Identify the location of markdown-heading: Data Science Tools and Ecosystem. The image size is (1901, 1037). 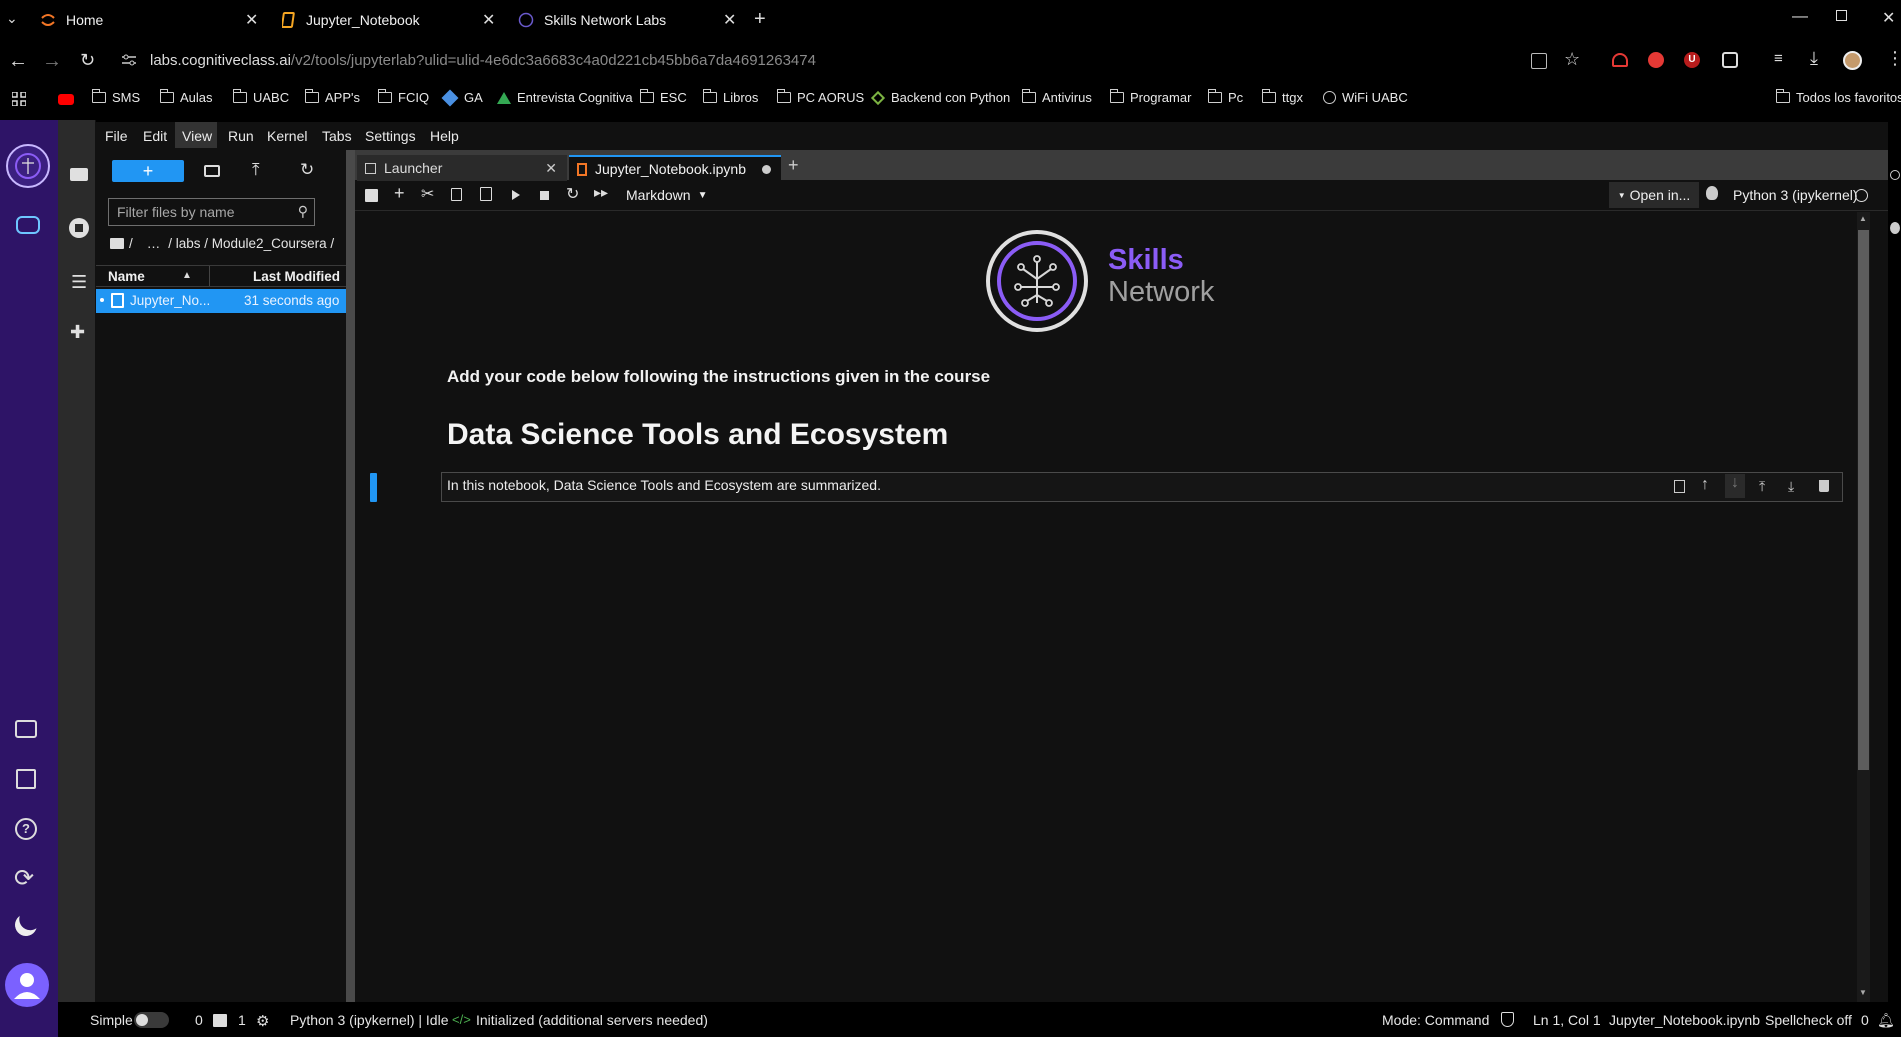
(697, 435).